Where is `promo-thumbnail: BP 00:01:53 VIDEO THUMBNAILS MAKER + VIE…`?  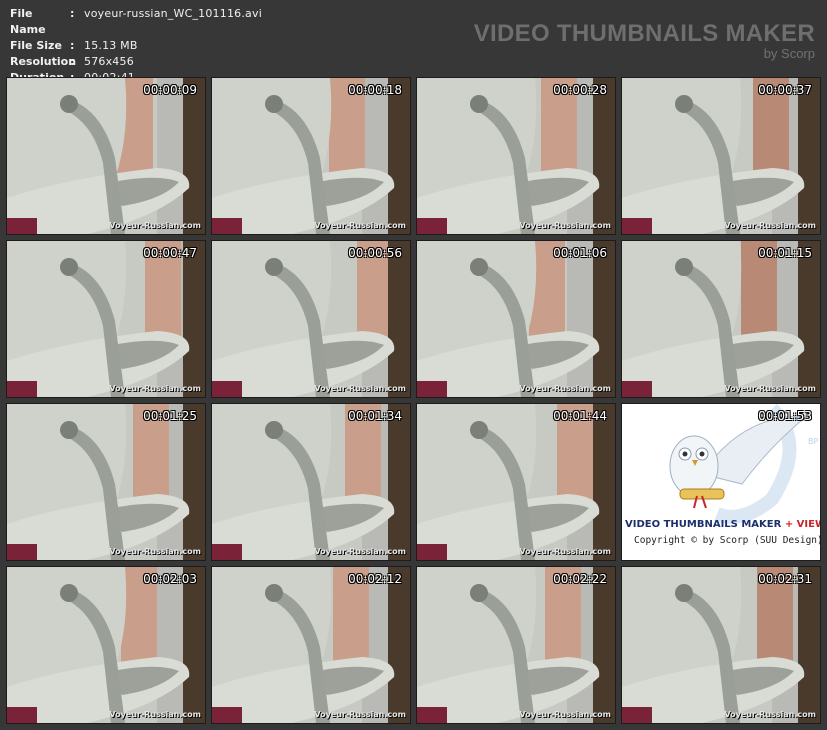 promo-thumbnail: BP 00:01:53 VIDEO THUMBNAILS MAKER + VIE… is located at coordinates (721, 482).